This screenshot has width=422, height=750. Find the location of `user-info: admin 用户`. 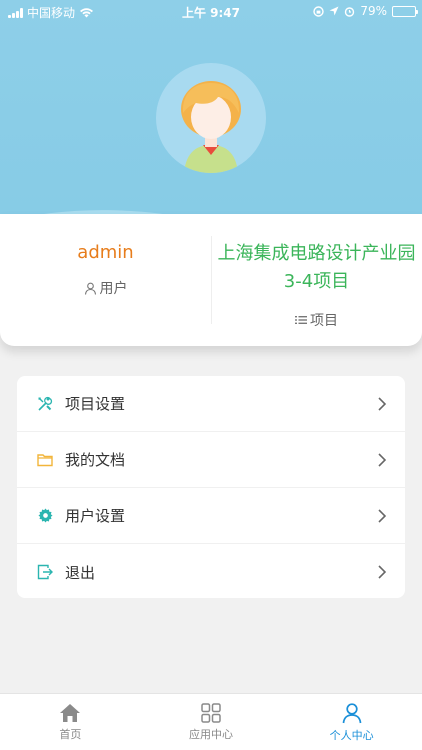

user-info: admin 用户 is located at coordinates (105, 280).